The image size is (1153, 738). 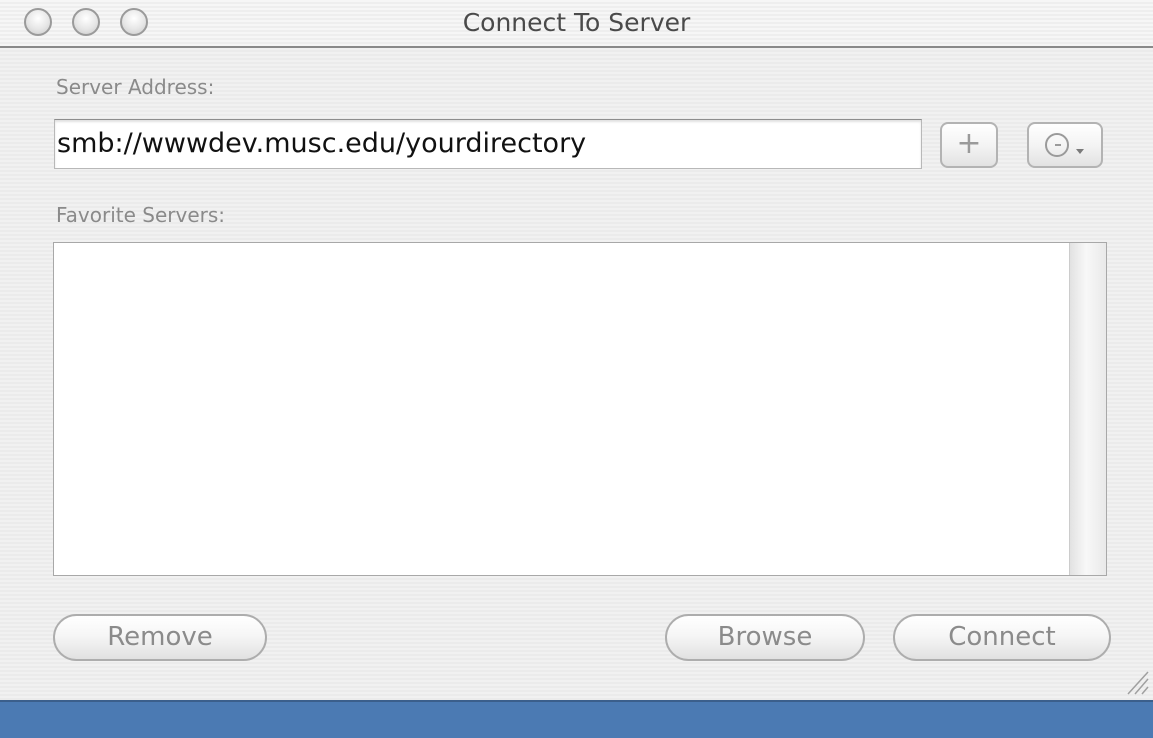 I want to click on clock-icon, so click(x=1057, y=145).